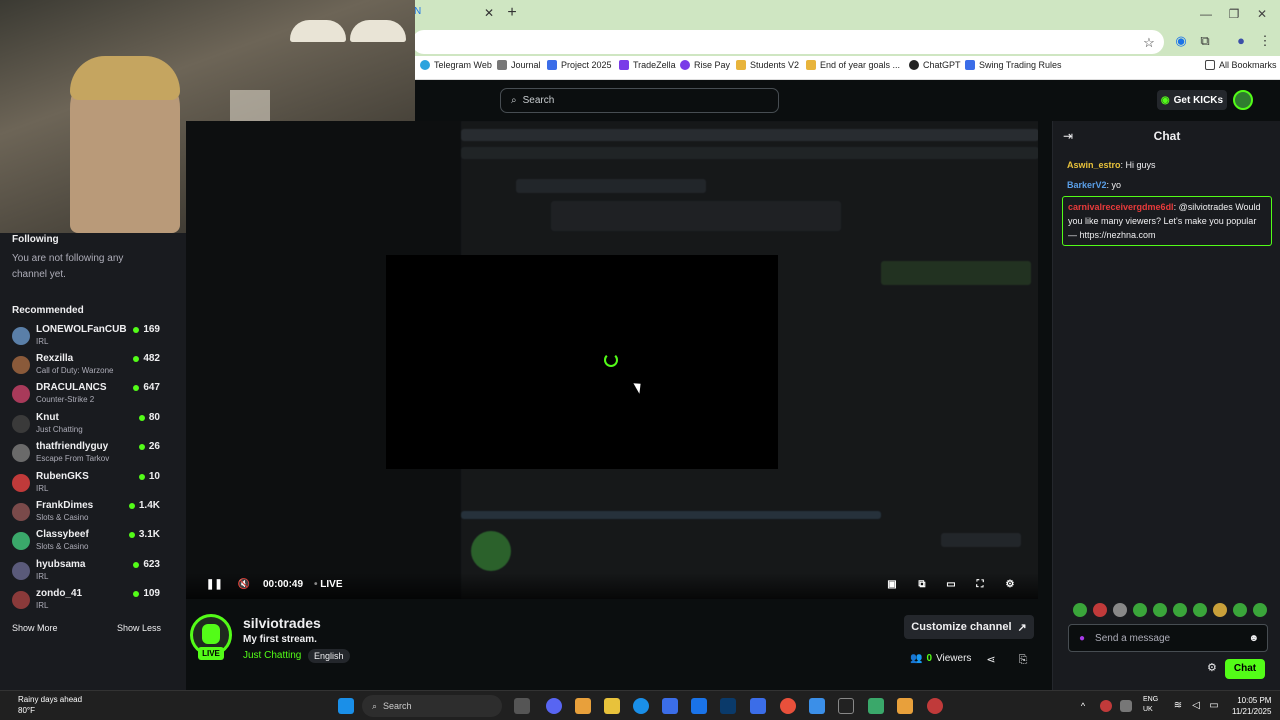 The width and height of the screenshot is (1280, 720). What do you see at coordinates (282, 623) in the screenshot?
I see `streamer-name: silviotrades` at bounding box center [282, 623].